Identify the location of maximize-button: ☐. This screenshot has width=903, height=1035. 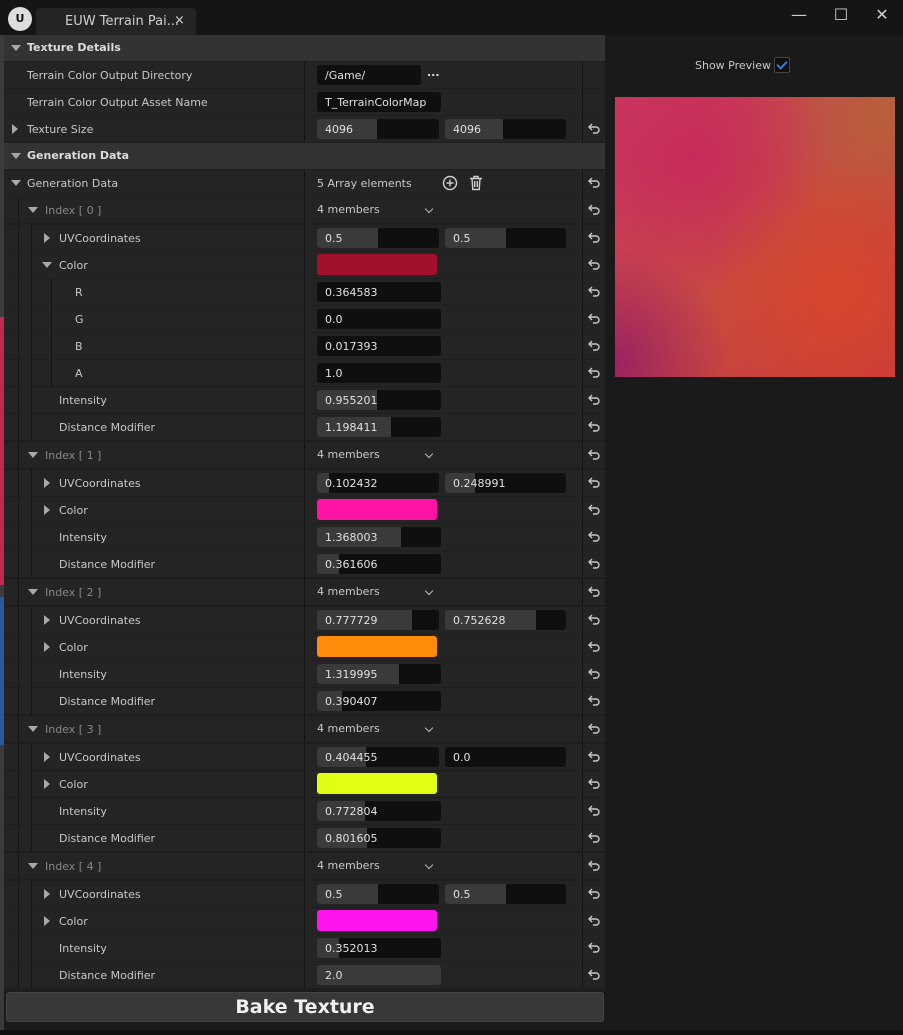
(841, 15).